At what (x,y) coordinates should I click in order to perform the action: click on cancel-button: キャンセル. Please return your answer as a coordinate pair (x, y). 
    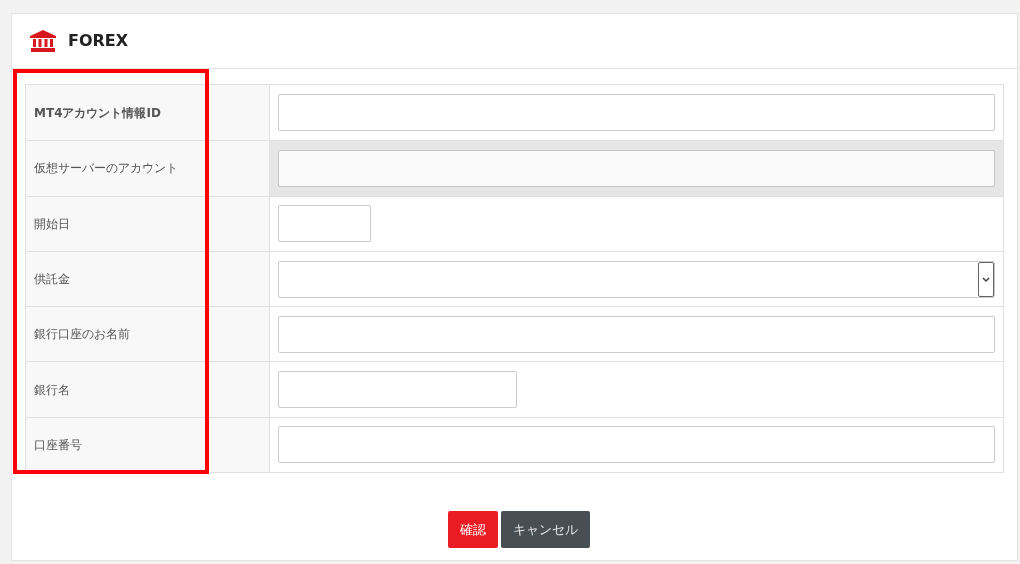
    Looking at the image, I should click on (545, 530).